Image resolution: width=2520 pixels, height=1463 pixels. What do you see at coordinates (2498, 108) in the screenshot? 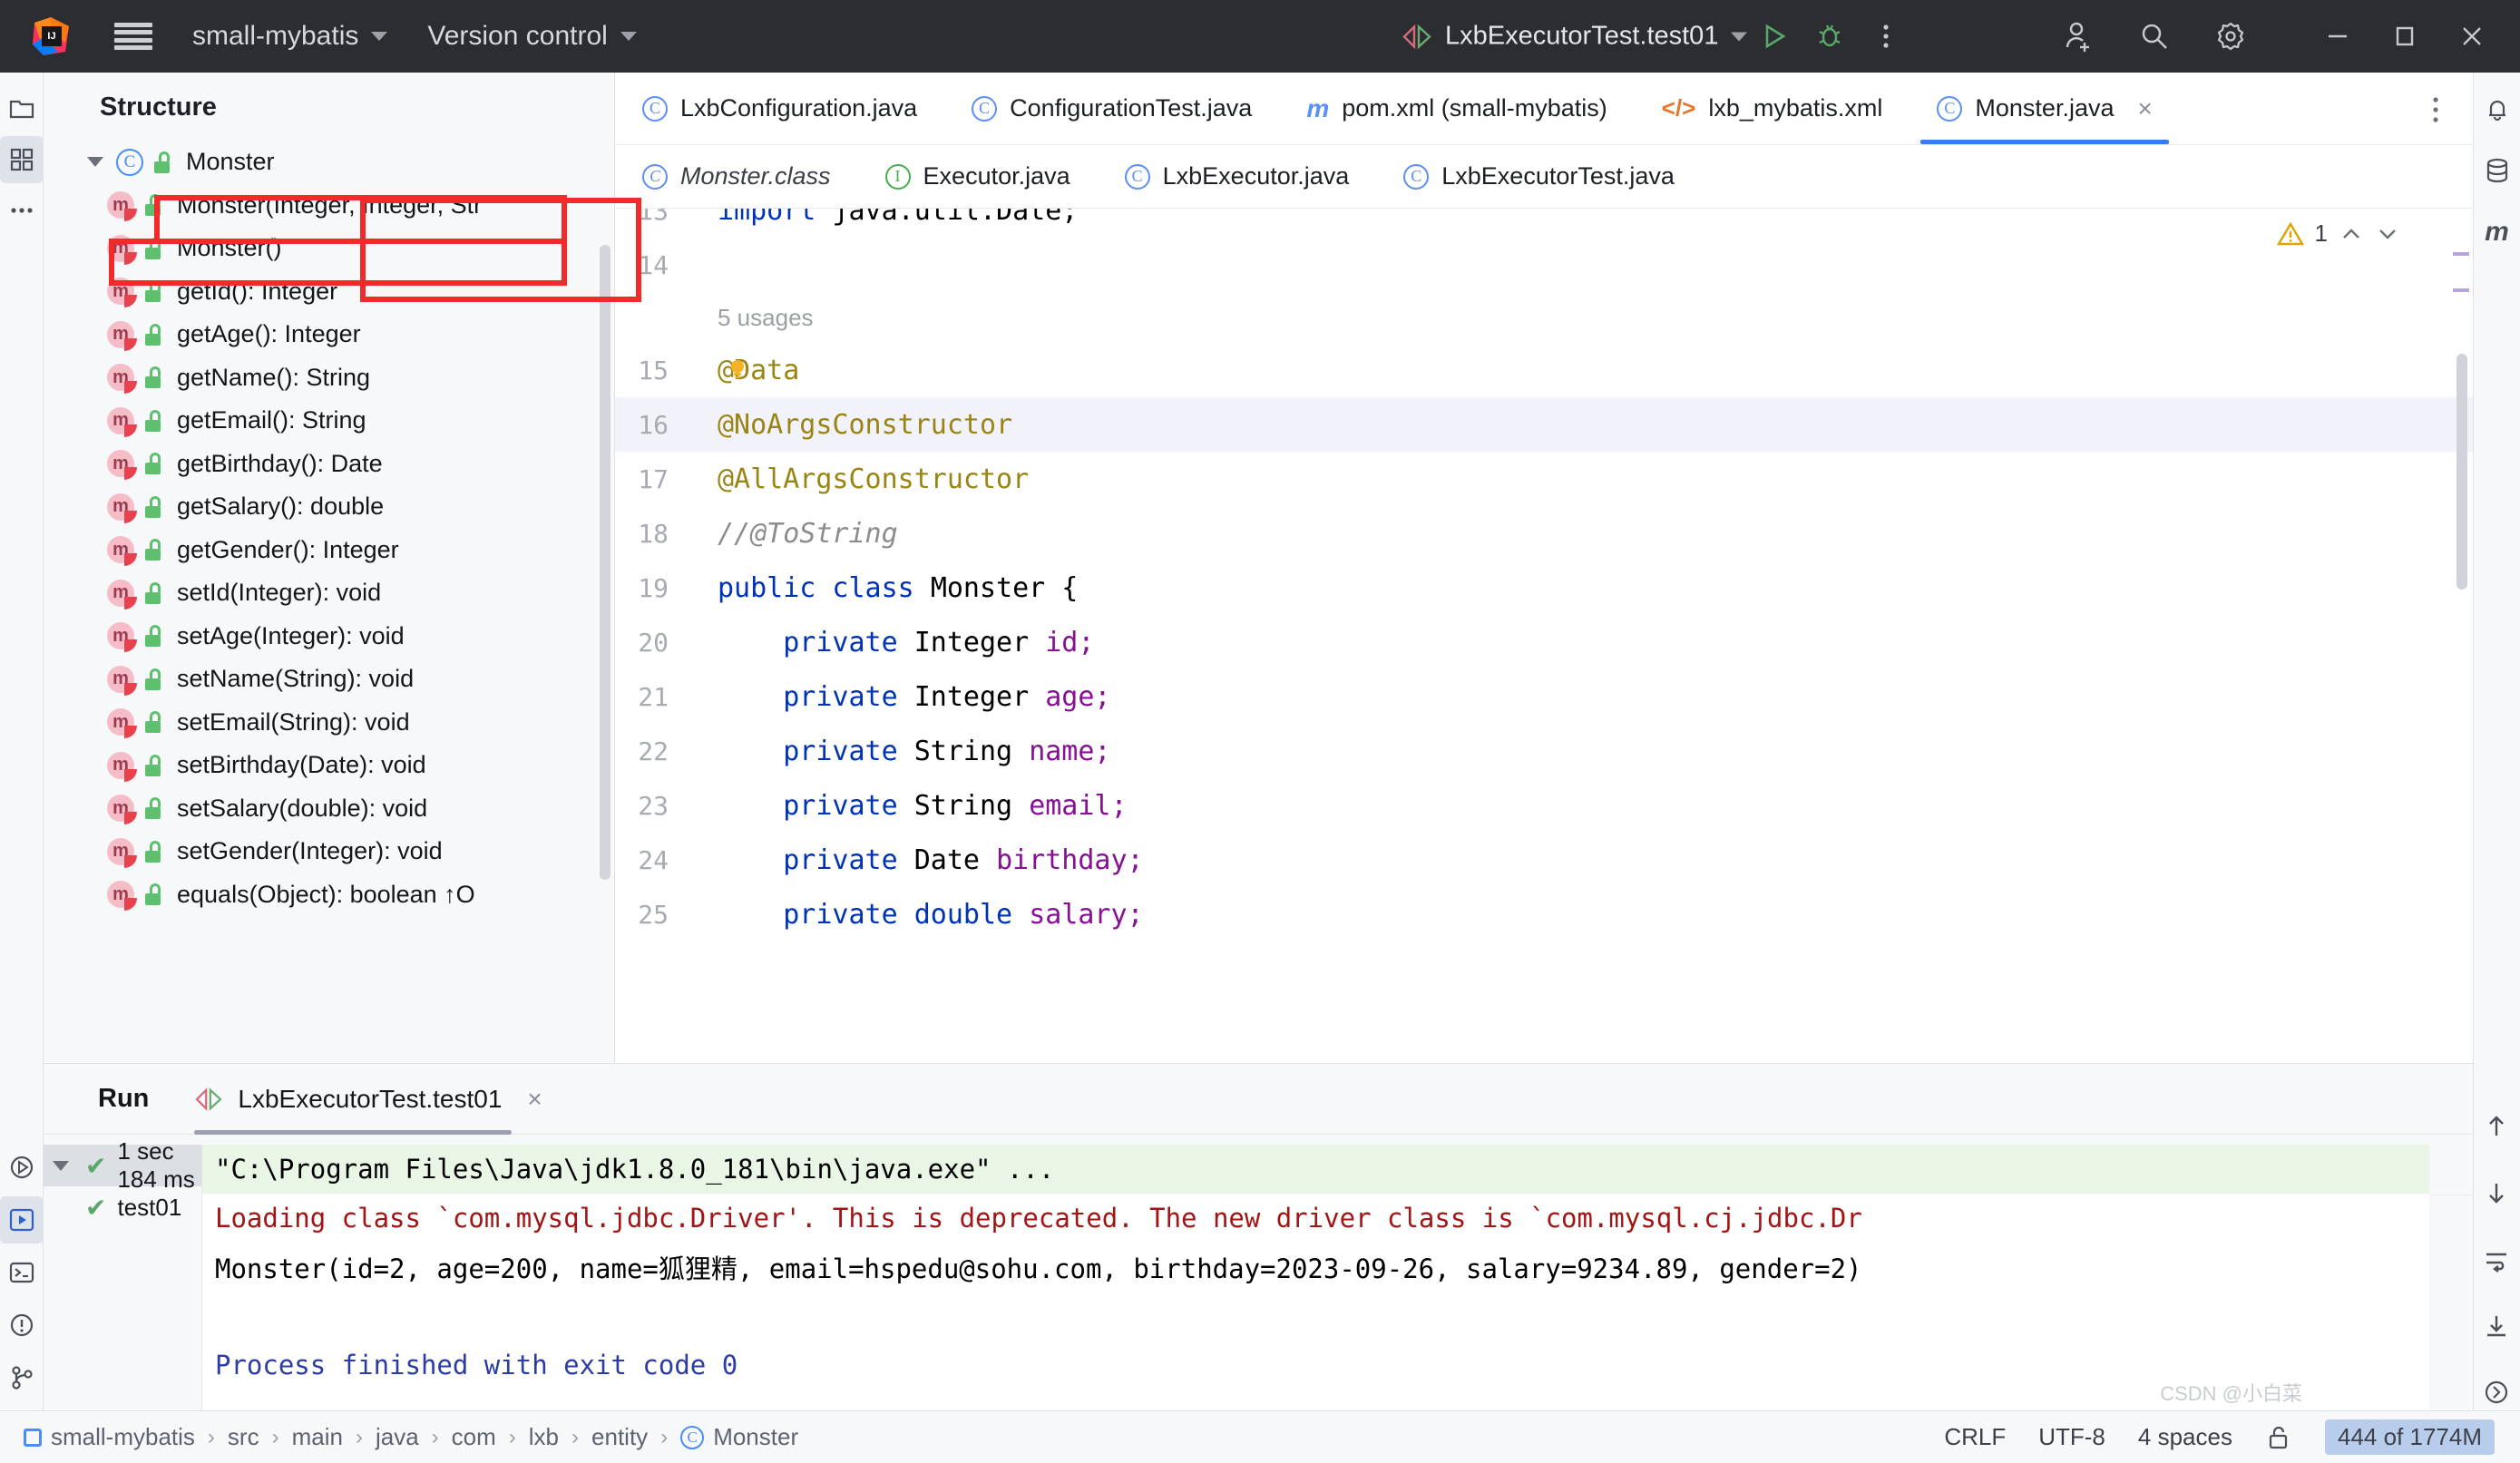
I see `notifications-icon` at bounding box center [2498, 108].